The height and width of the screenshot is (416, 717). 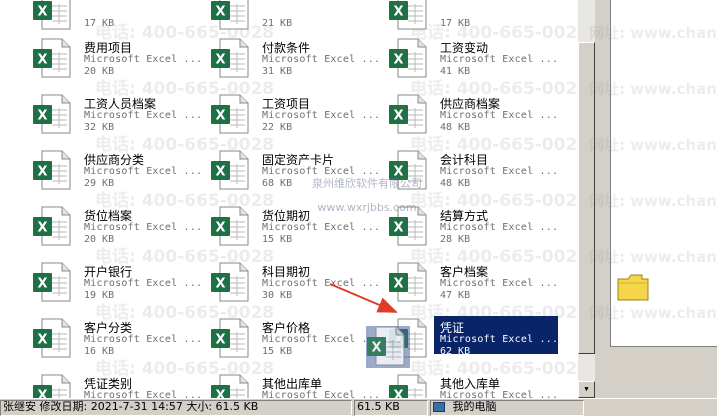 I want to click on folder-icon, so click(x=633, y=287).